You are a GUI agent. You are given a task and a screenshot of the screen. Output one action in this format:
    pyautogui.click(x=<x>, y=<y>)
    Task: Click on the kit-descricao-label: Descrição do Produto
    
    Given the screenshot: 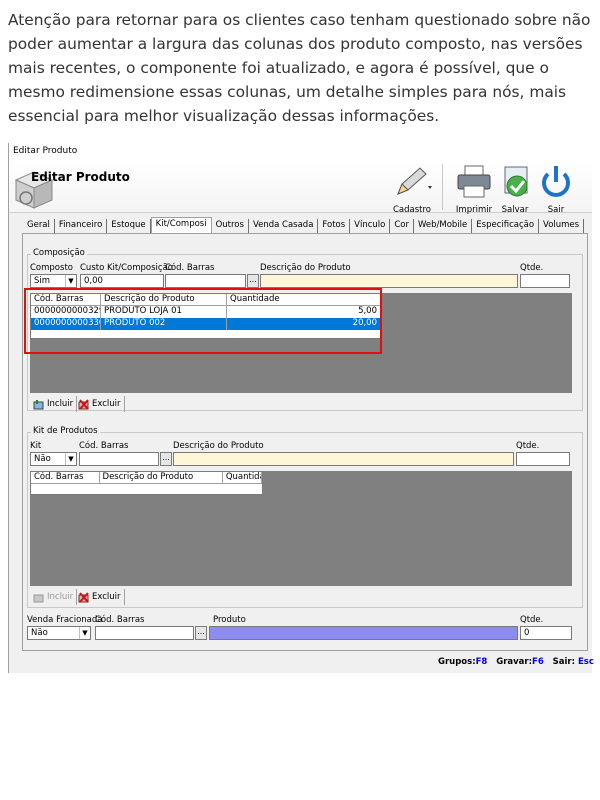 What is the action you would take?
    pyautogui.click(x=218, y=446)
    